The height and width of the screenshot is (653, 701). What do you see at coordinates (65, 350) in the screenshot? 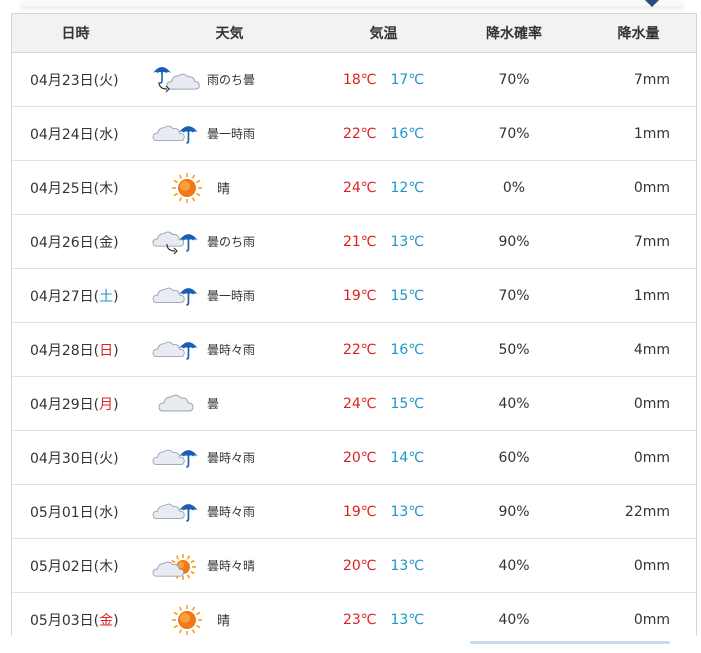
I see `date-text: 04月28日(` at bounding box center [65, 350].